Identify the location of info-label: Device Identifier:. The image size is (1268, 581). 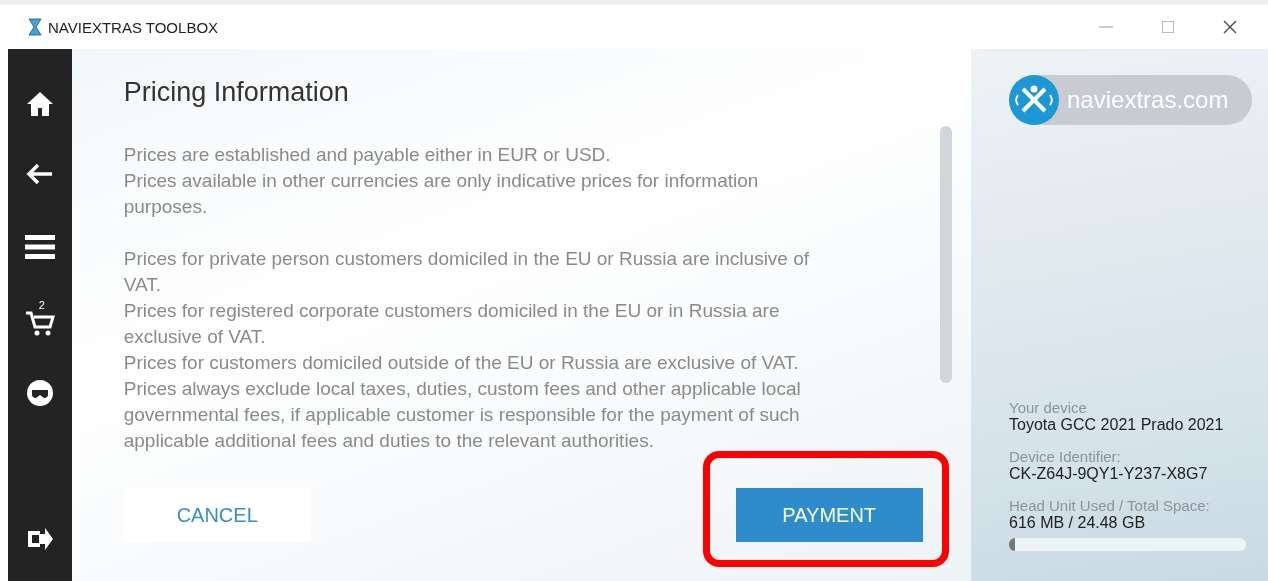
(1065, 456).